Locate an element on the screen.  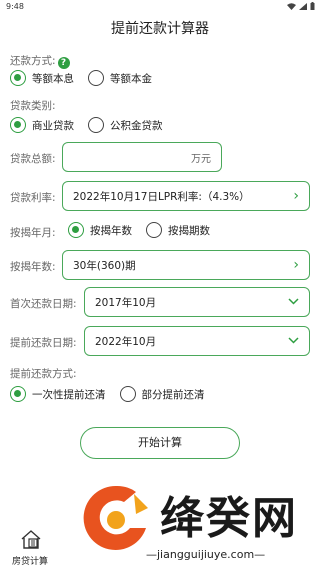
prepay-method-label: 提前还款方式: is located at coordinates (43, 374).